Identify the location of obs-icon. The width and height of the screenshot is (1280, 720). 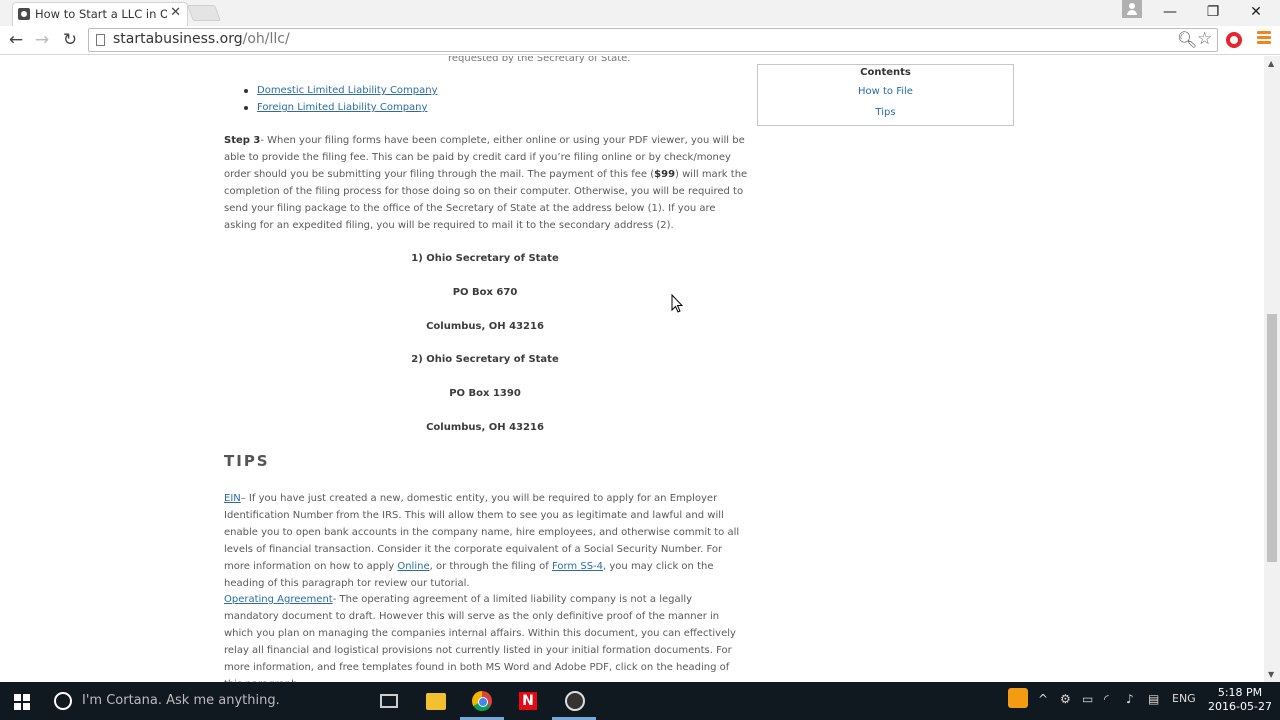
(575, 701).